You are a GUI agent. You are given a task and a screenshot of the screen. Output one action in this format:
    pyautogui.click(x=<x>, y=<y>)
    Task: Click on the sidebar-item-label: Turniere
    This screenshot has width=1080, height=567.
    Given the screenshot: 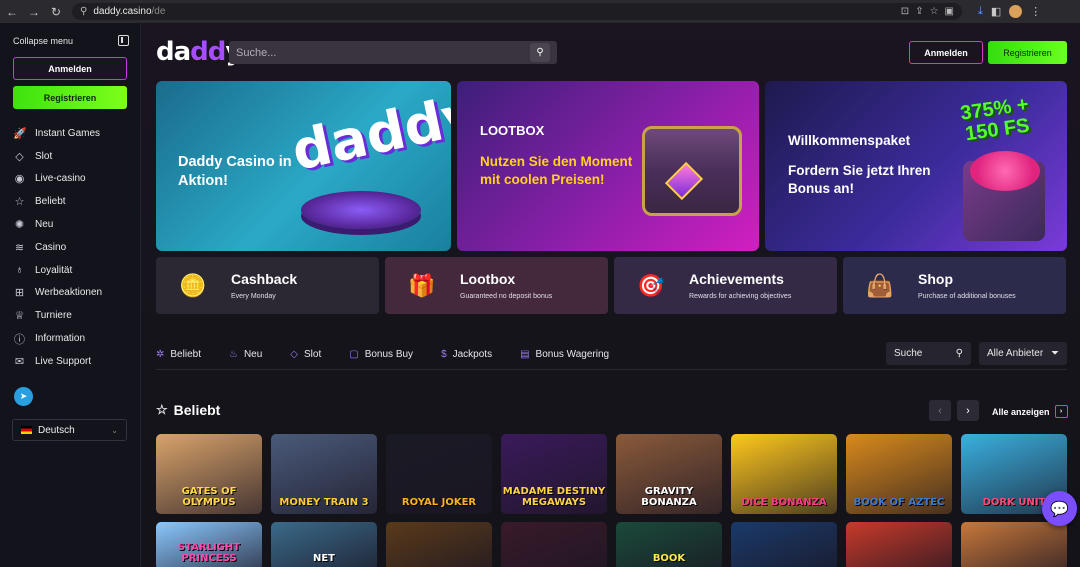 What is the action you would take?
    pyautogui.click(x=53, y=316)
    